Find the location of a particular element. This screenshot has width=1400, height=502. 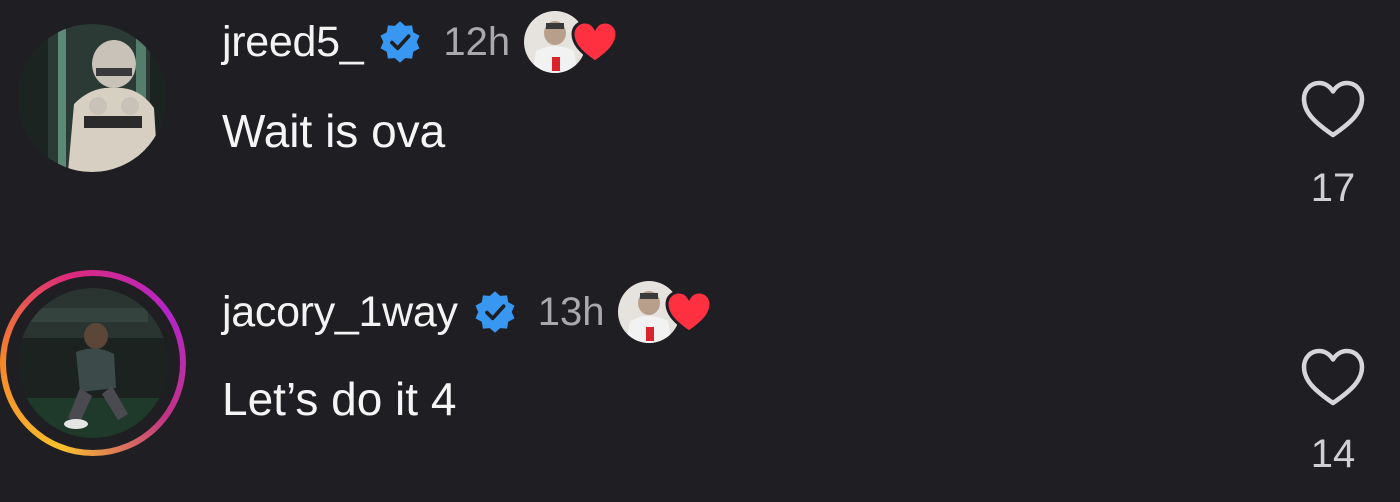

player-crouching-avatar-icon is located at coordinates (93, 363).